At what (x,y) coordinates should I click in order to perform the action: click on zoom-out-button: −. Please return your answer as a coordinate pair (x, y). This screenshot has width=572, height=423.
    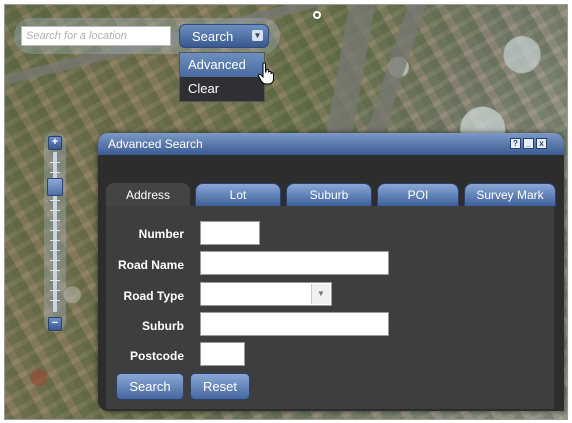
    Looking at the image, I should click on (55, 324).